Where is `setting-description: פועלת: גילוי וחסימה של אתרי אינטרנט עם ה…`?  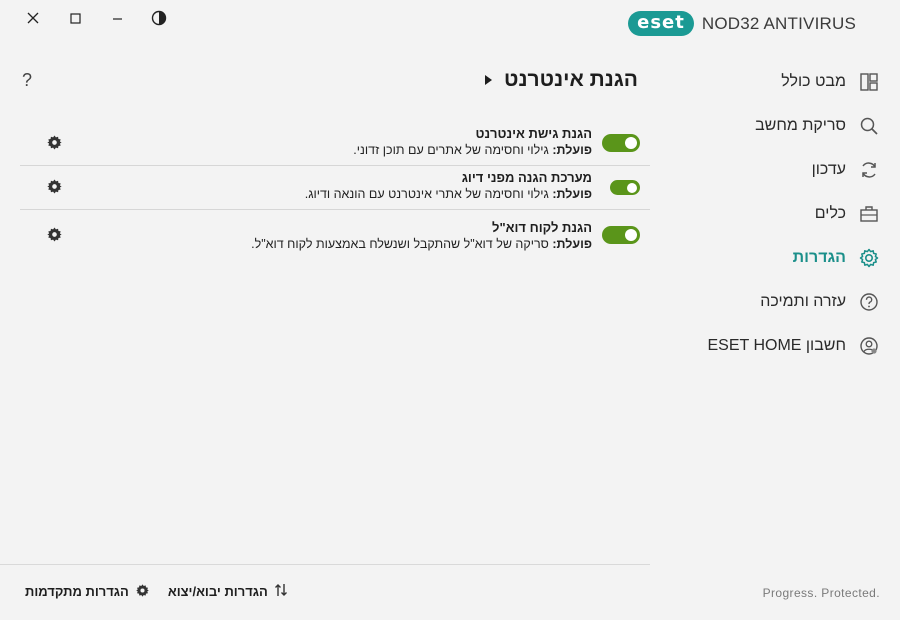 setting-description: פועלת: גילוי וחסימה של אתרי אינטרנט עם ה… is located at coordinates (448, 194).